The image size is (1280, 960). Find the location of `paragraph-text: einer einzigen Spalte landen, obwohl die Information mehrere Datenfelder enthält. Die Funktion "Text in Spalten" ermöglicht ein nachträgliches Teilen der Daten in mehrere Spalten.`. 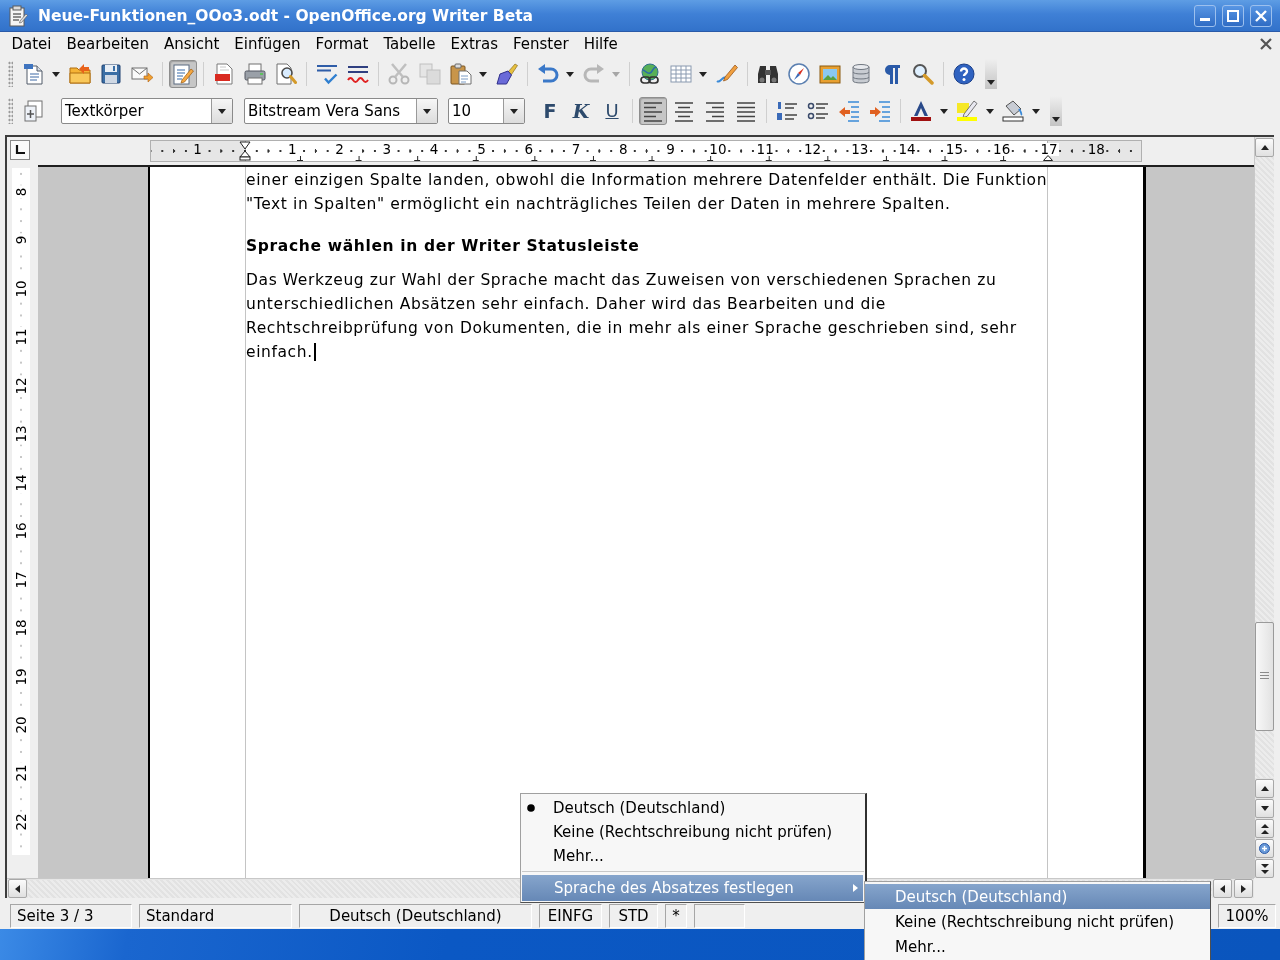

paragraph-text: einer einzigen Spalte landen, obwohl die Information mehrere Datenfelder enthält. Die Funktion "Text in Spalten" ermöglicht ein nachträgliches Teilen der Daten in mehrere Spalten. is located at coordinates (646, 192).